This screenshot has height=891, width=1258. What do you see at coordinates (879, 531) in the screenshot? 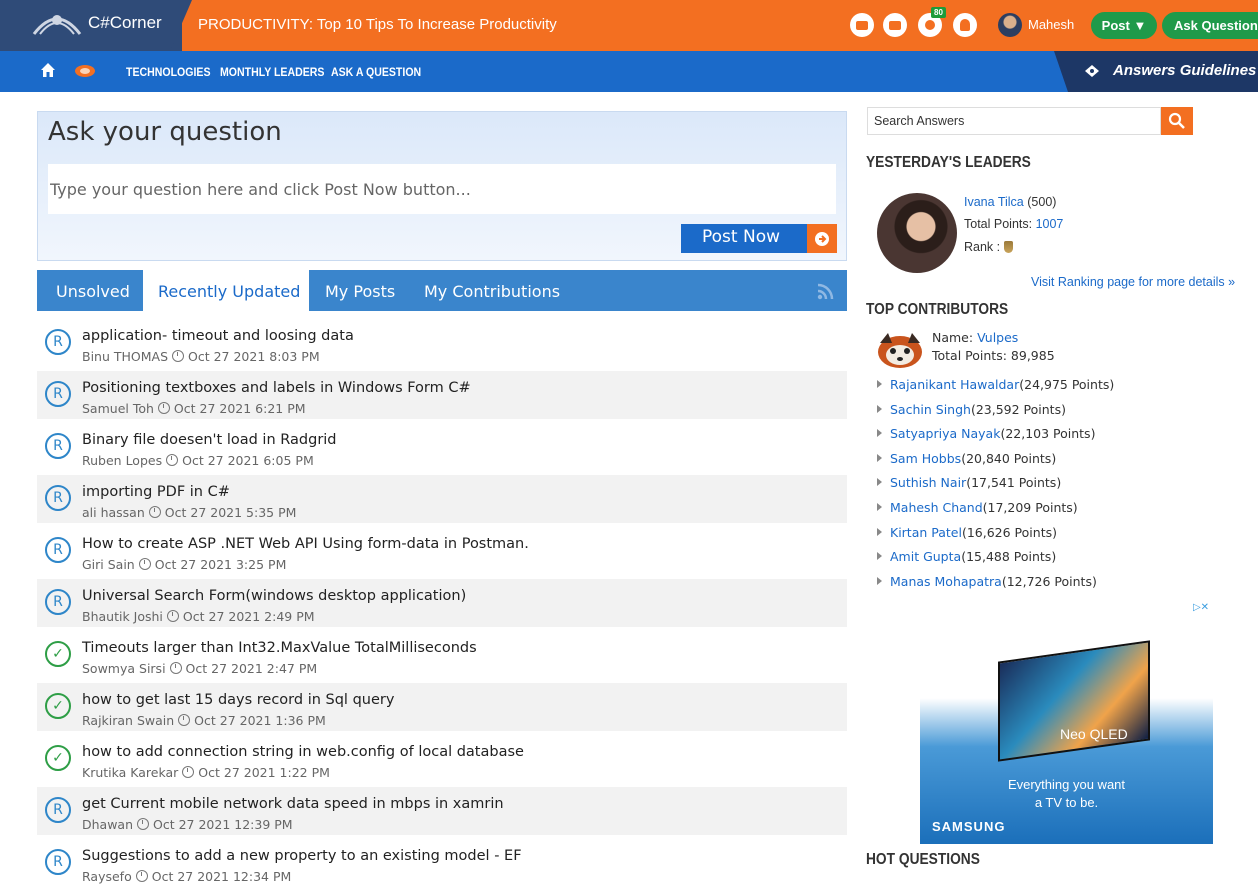
I see `bullet-arrow-icon` at bounding box center [879, 531].